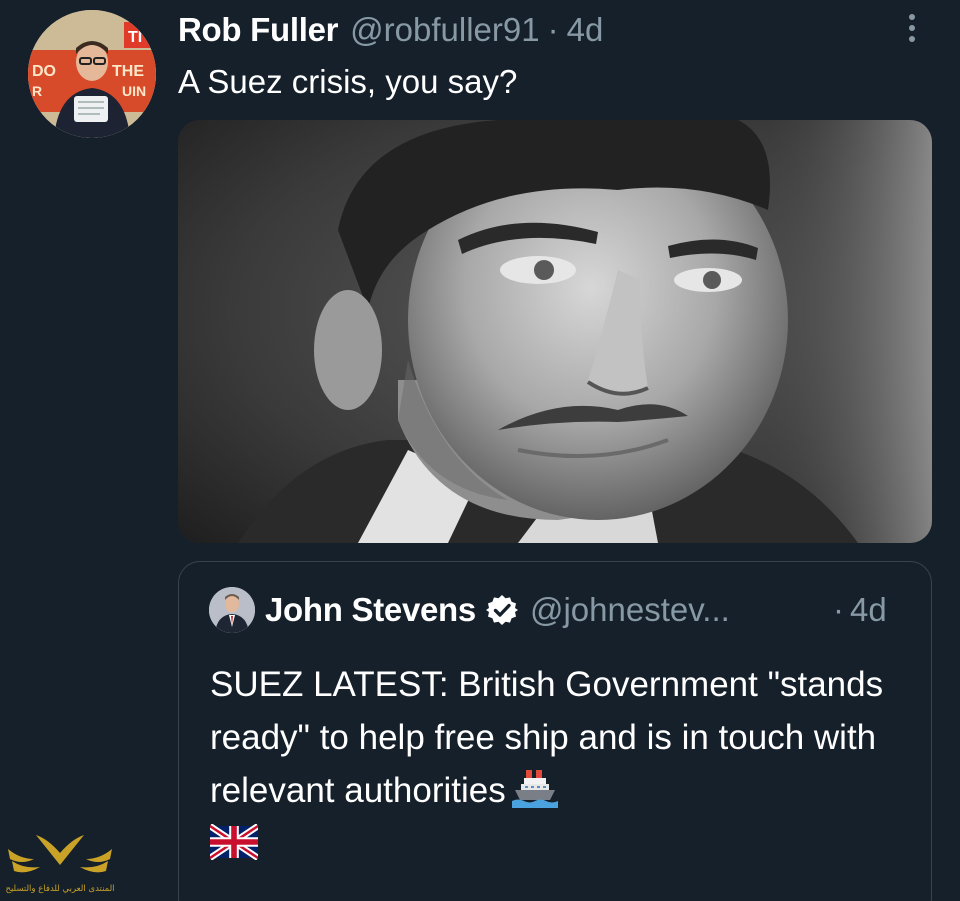  I want to click on tweet-timestamp: 4d, so click(585, 30).